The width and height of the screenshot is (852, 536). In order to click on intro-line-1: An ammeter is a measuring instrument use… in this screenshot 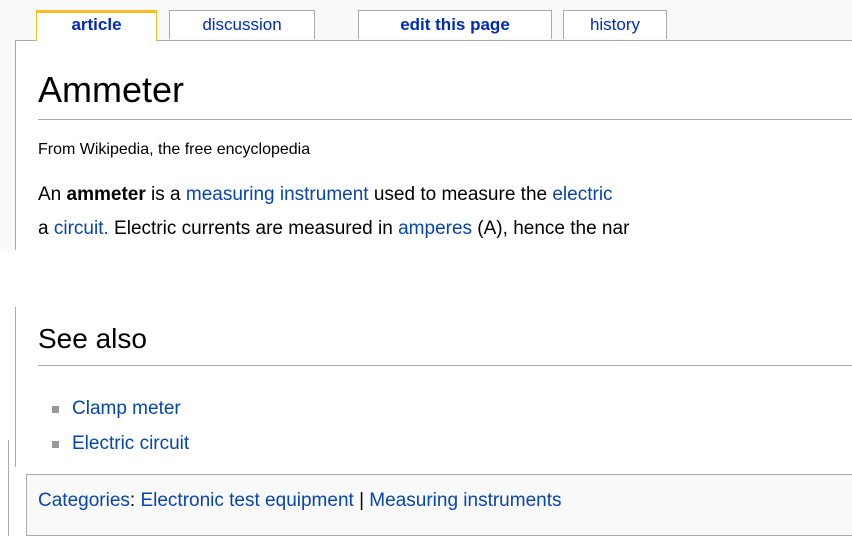, I will do `click(445, 195)`.